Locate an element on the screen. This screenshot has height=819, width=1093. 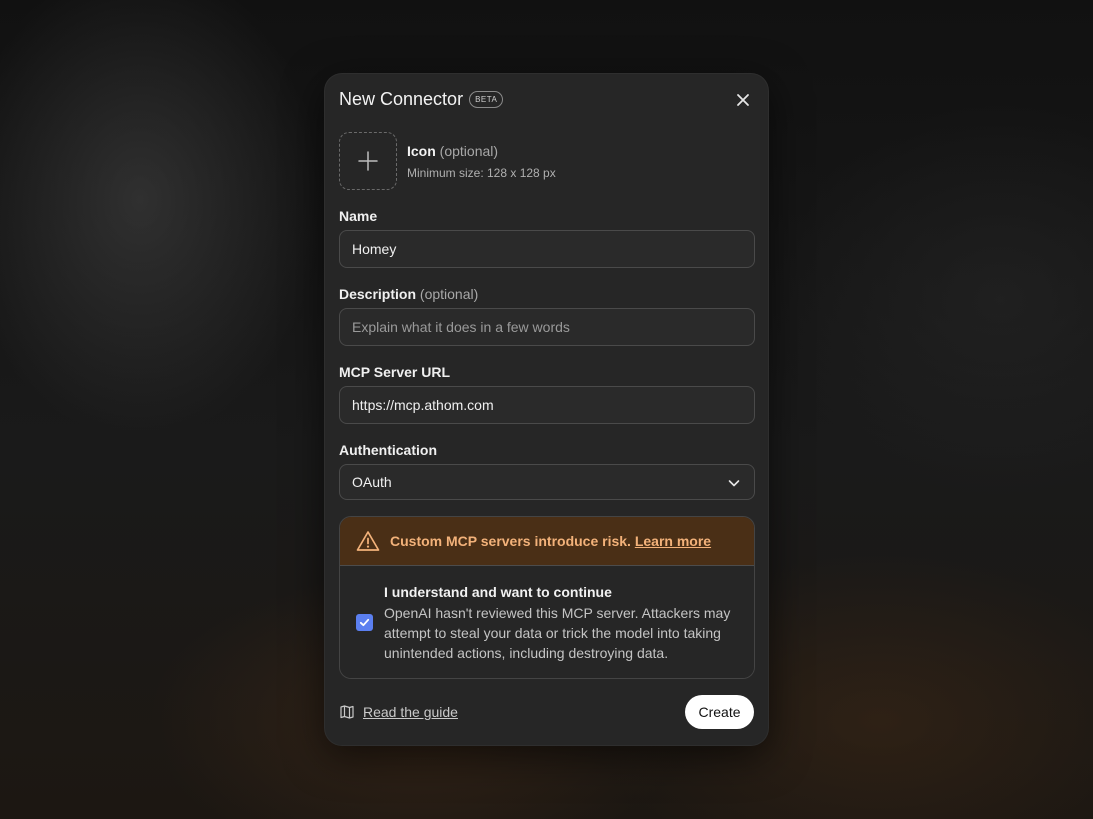
close-button is located at coordinates (743, 100).